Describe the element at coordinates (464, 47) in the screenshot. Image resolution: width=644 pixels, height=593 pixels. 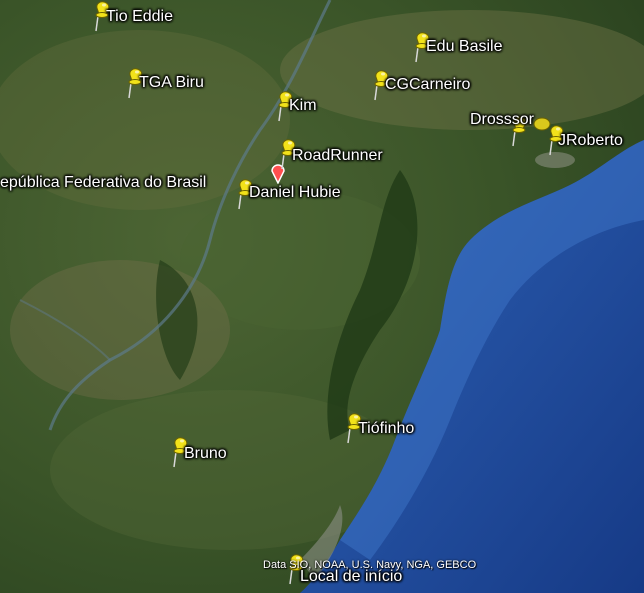
I see `placemark-label-edu-basile: Edu Basile` at that location.